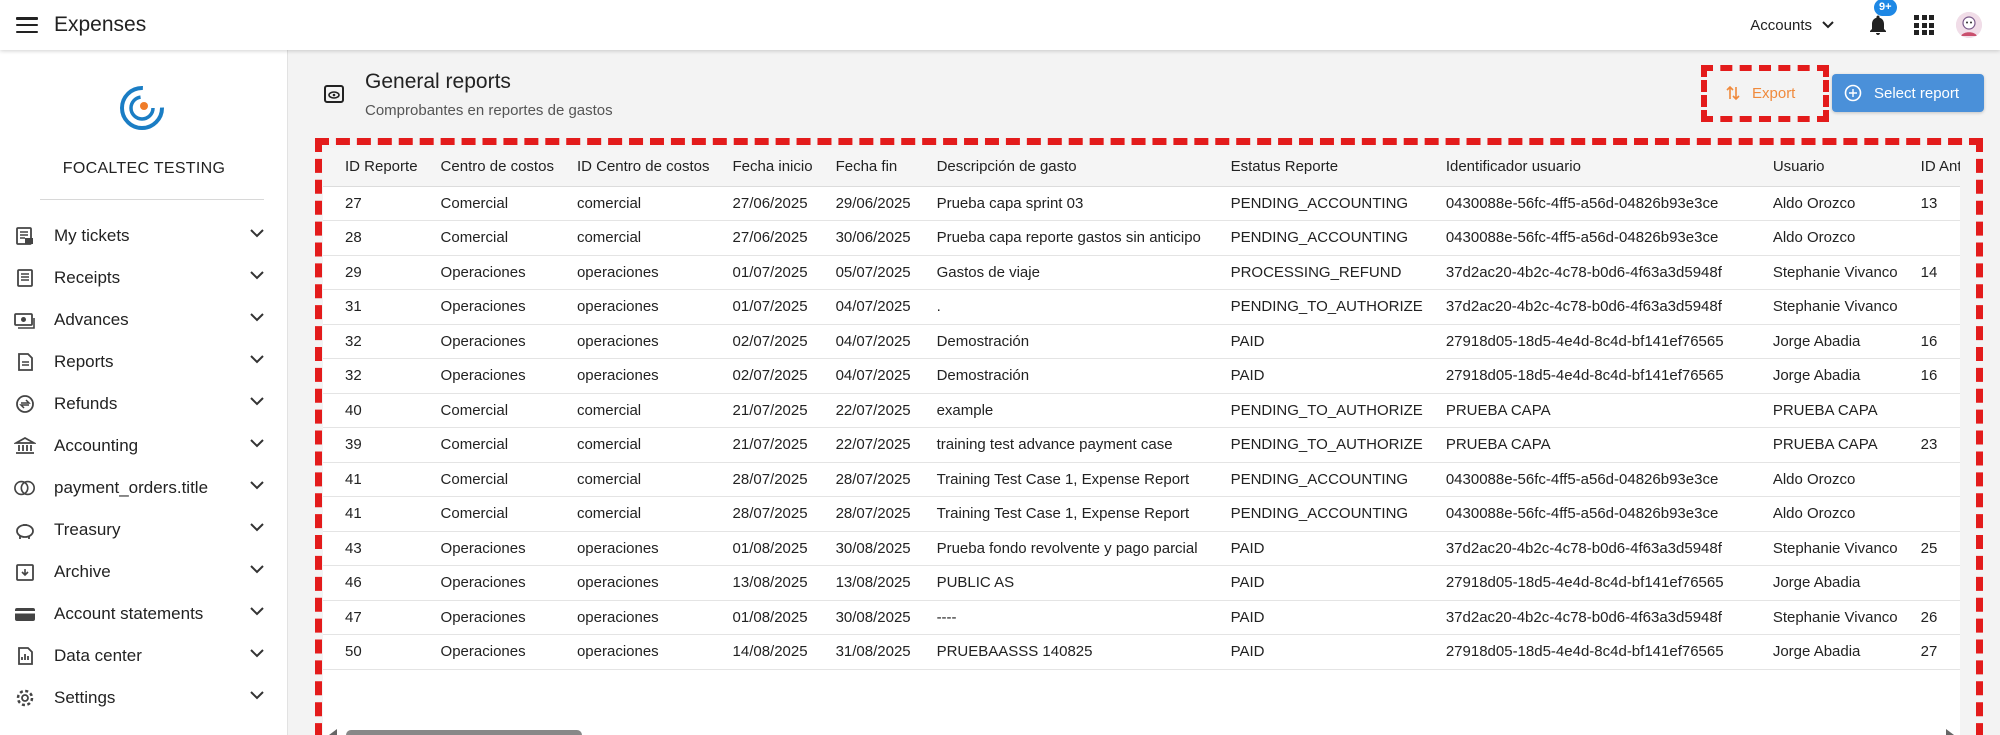 This screenshot has height=735, width=2000. I want to click on apps-grid-icon, so click(1924, 25).